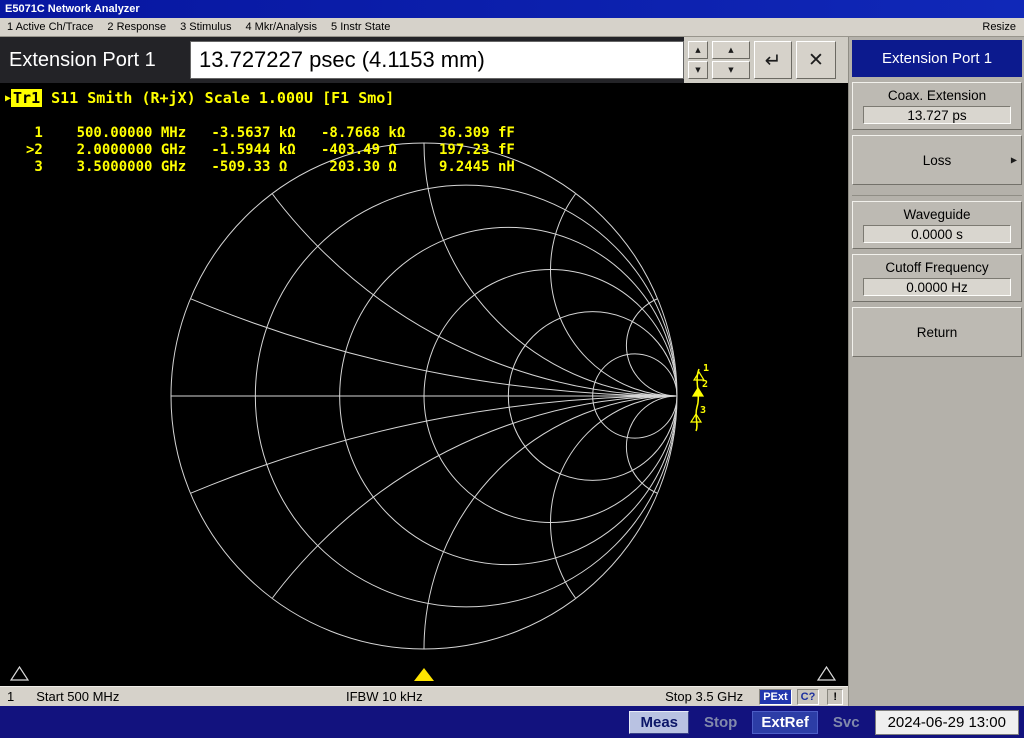  I want to click on entry-parameter-label: Extension Port 1, so click(82, 59).